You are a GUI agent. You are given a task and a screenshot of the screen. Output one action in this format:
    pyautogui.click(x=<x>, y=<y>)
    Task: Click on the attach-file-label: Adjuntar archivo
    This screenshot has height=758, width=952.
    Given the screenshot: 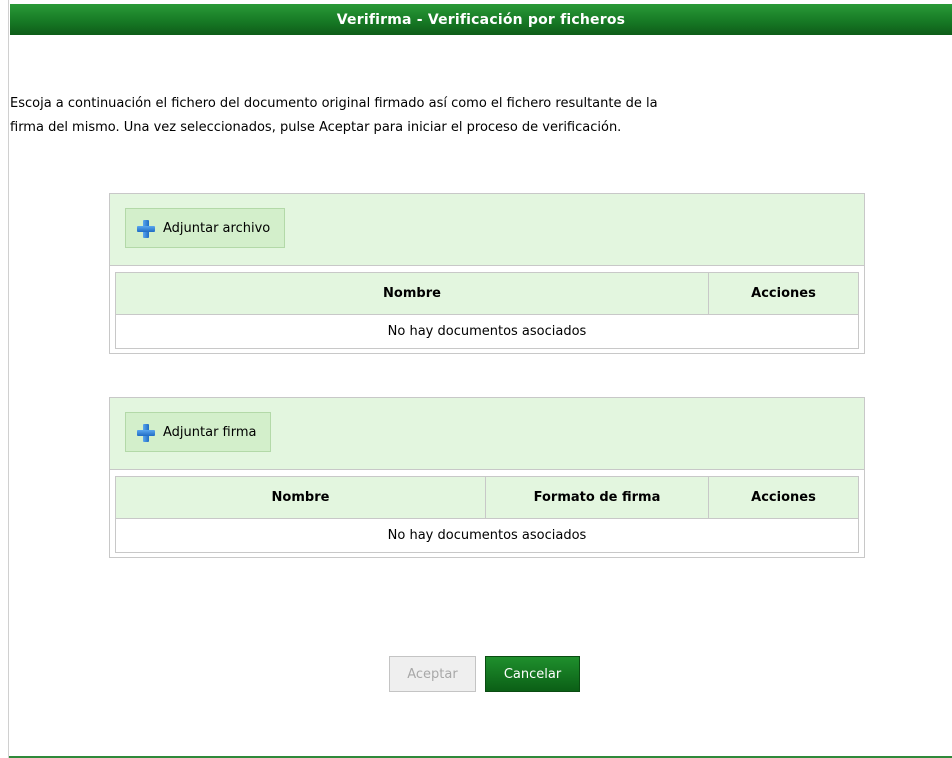 What is the action you would take?
    pyautogui.click(x=217, y=228)
    